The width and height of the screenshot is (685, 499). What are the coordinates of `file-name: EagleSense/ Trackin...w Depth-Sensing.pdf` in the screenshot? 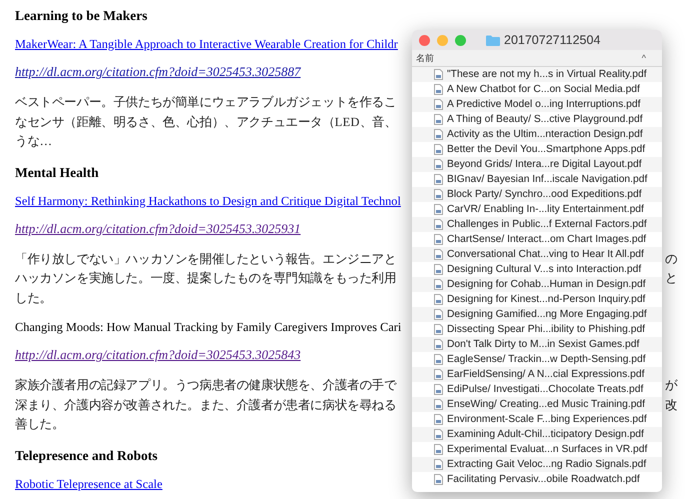 It's located at (546, 359).